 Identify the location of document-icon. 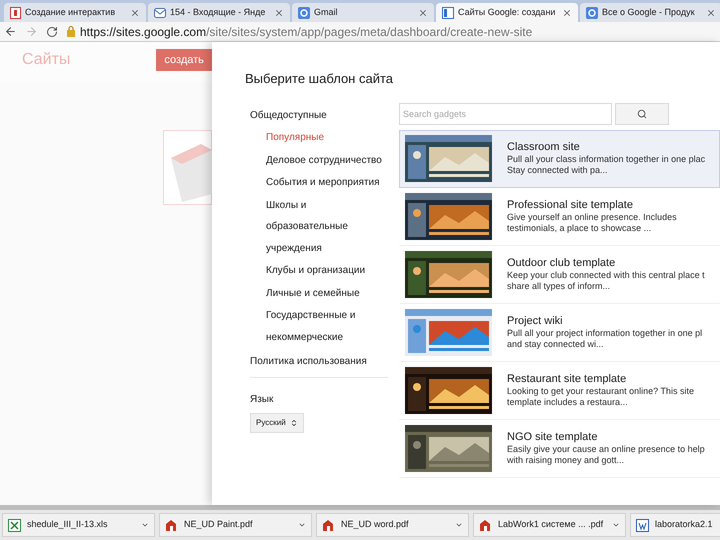
(15, 12).